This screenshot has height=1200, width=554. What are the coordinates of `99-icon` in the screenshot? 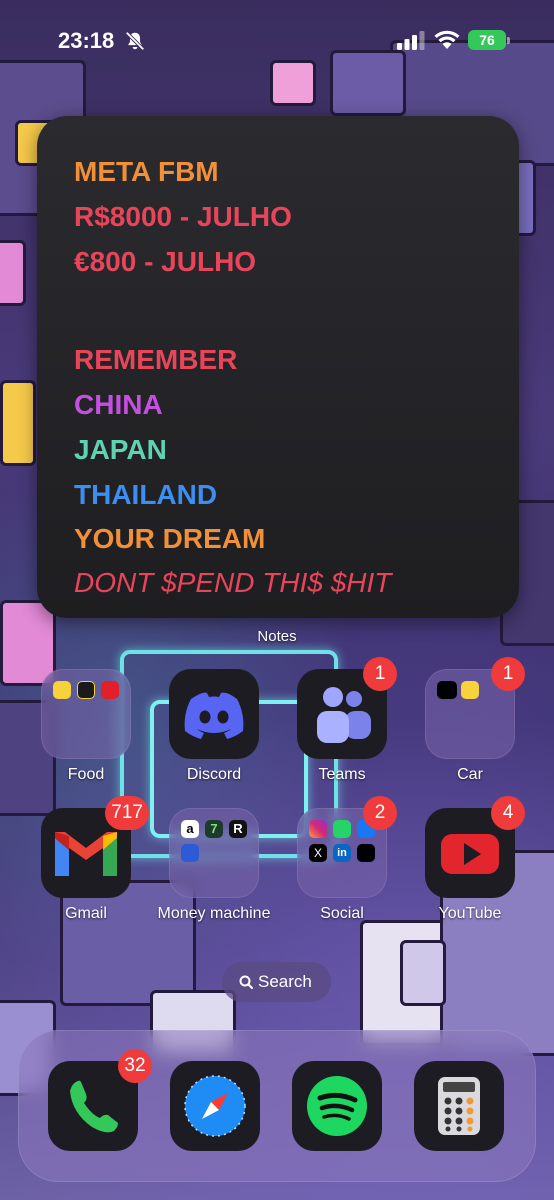 It's located at (470, 690).